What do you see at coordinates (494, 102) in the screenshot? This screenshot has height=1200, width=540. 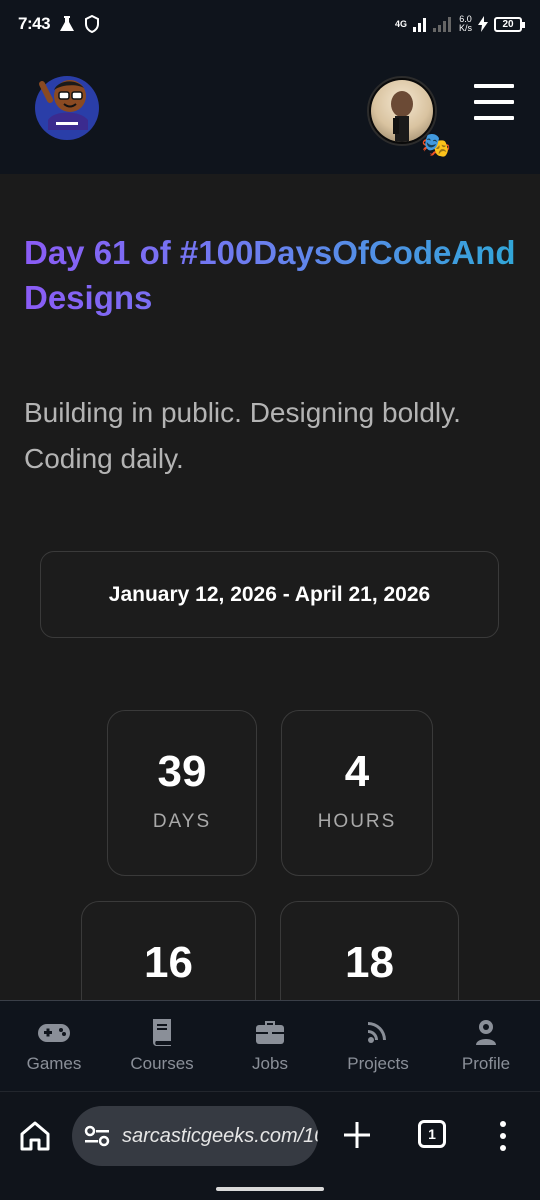 I see `hamburger-menu-icon` at bounding box center [494, 102].